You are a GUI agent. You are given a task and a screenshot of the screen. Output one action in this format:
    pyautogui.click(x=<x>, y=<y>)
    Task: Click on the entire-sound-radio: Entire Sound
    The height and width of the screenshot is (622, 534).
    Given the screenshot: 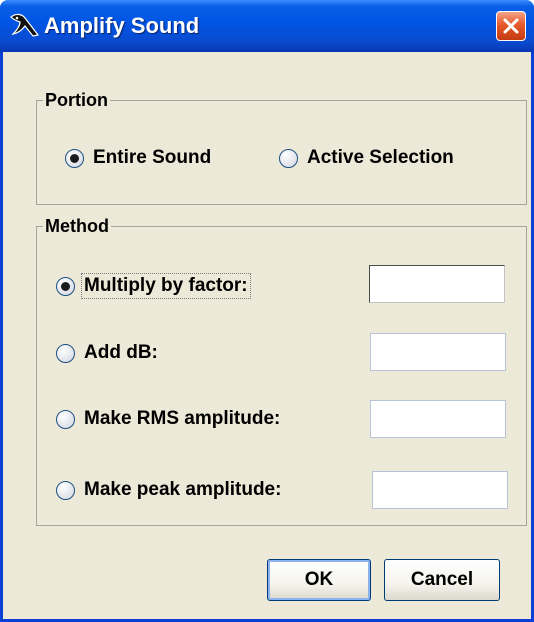 What is the action you would take?
    pyautogui.click(x=138, y=158)
    